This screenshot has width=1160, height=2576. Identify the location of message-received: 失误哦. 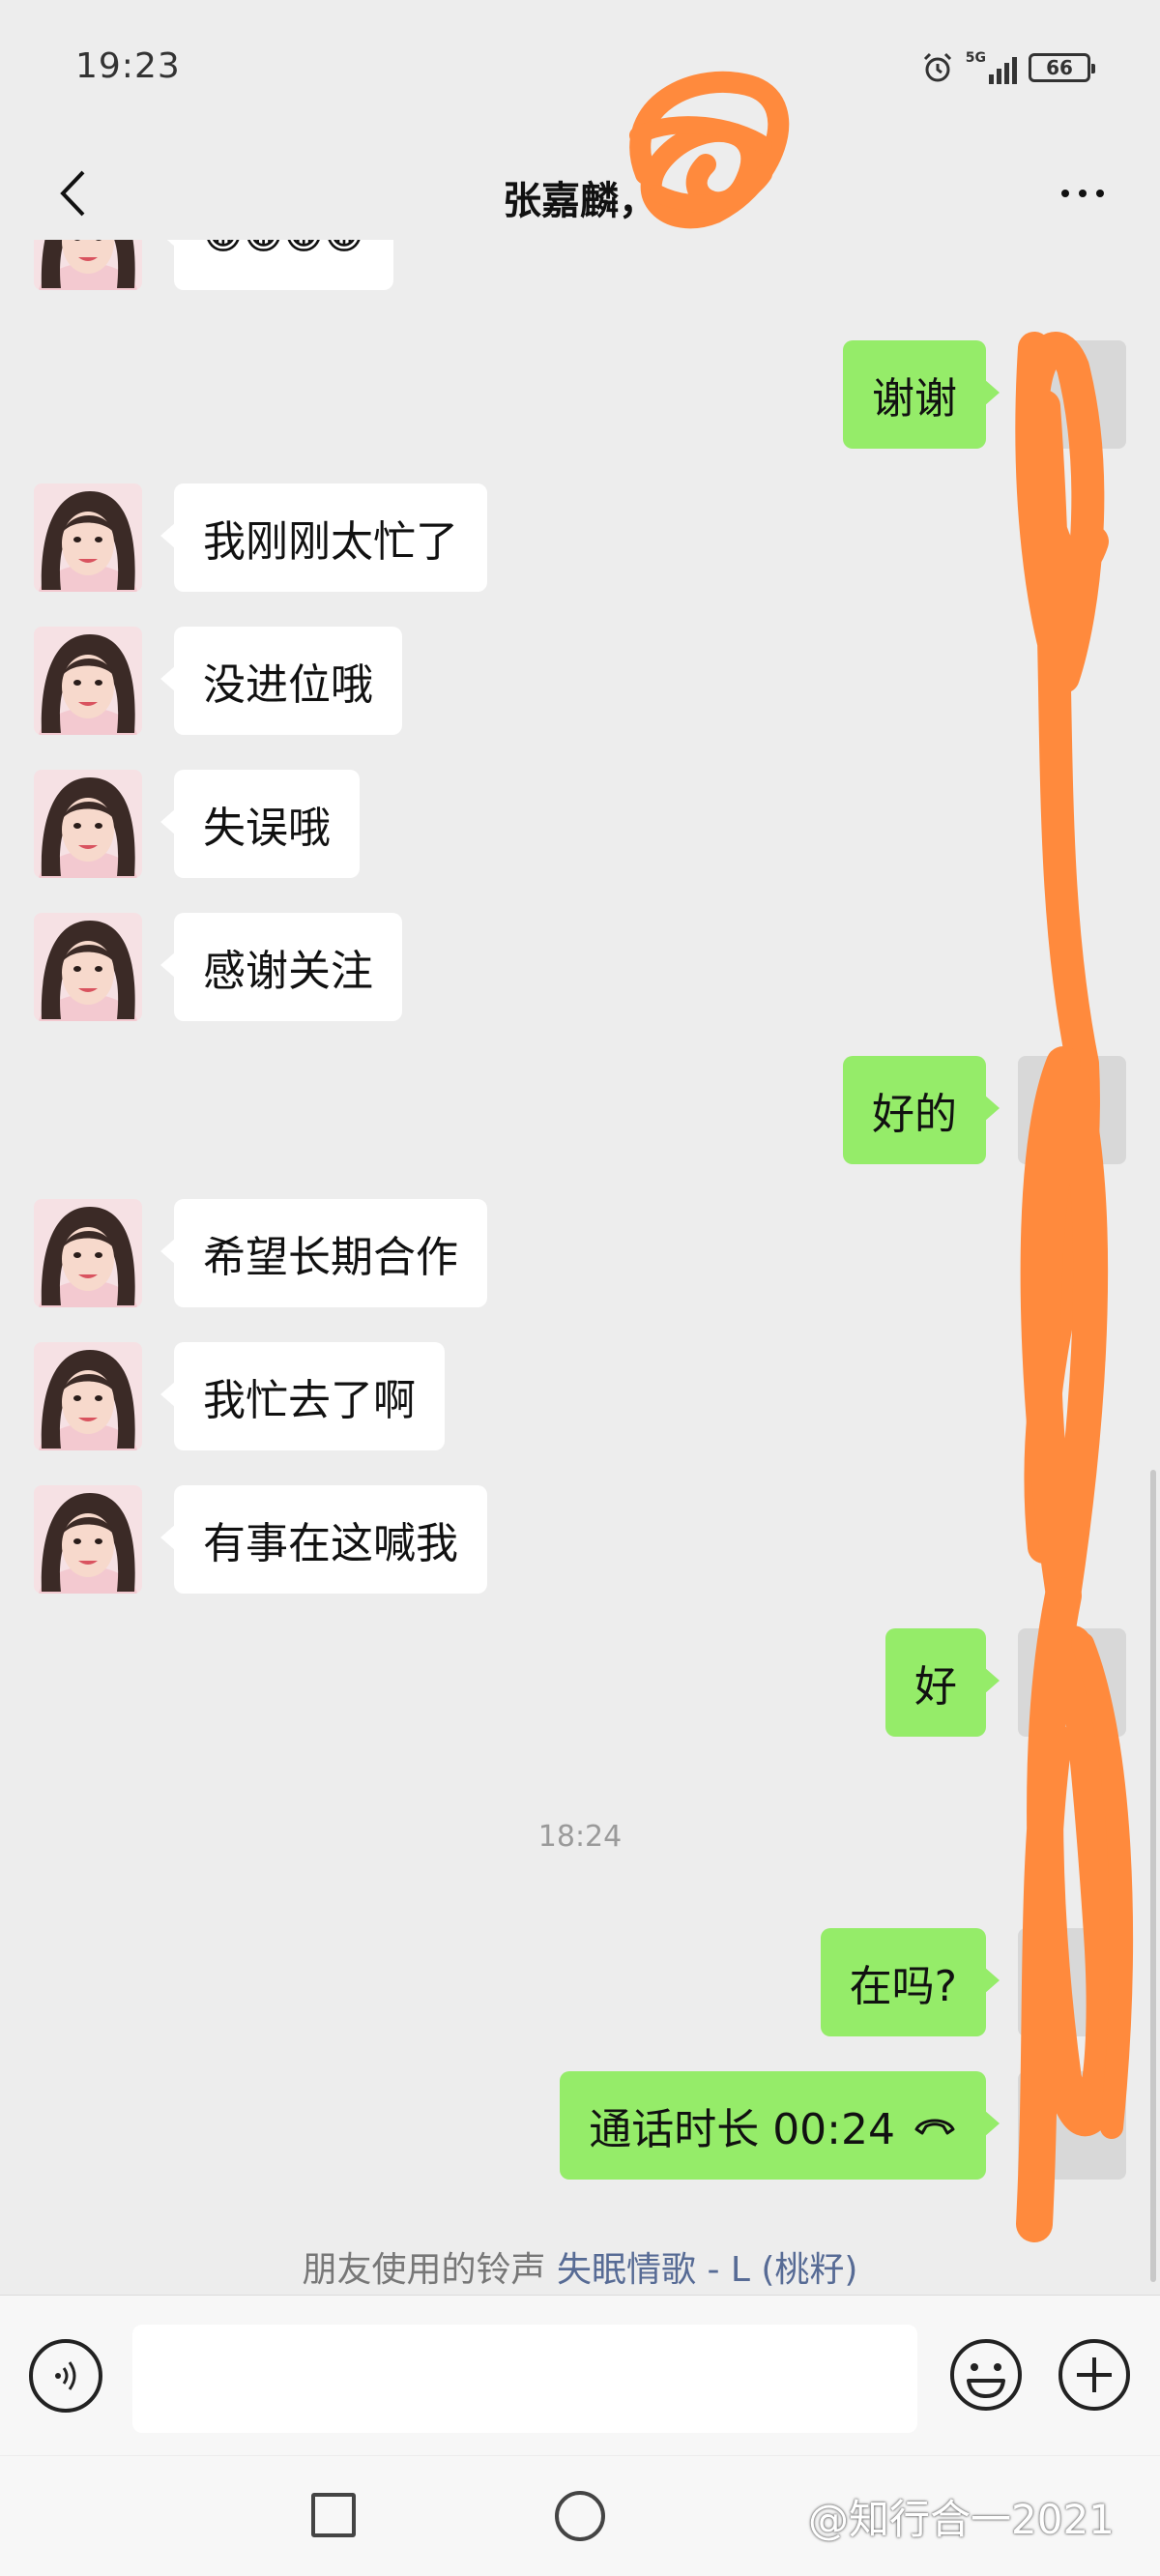
(580, 824).